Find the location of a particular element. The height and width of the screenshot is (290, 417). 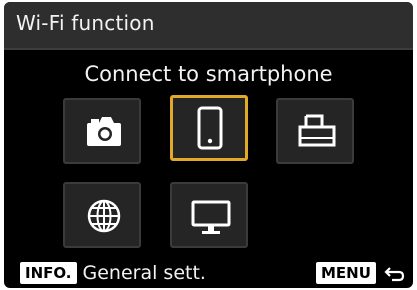

monitor-icon is located at coordinates (211, 217).